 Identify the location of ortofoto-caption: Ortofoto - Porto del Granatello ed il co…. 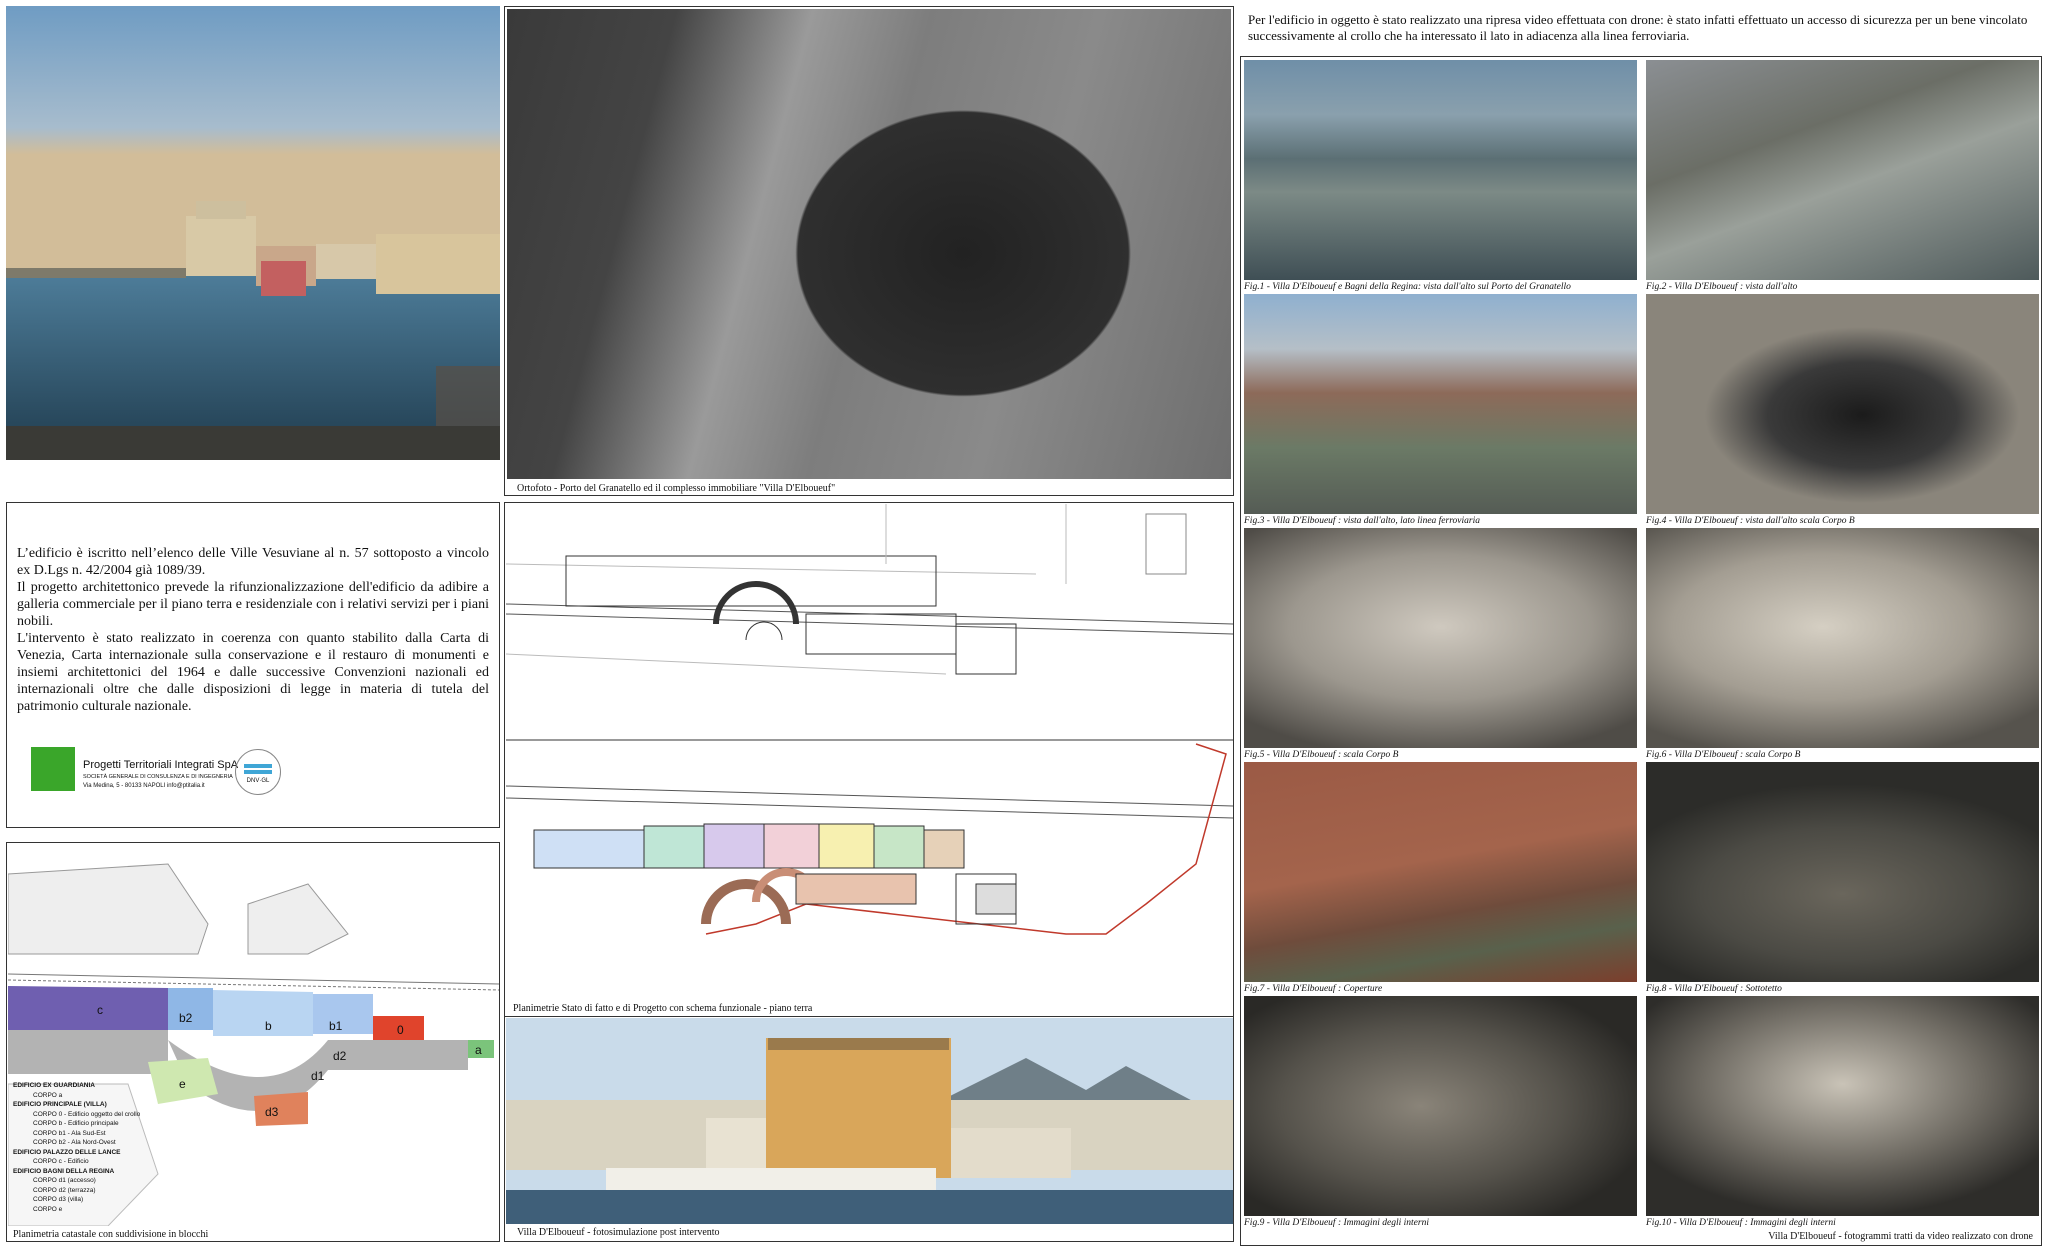
(676, 488).